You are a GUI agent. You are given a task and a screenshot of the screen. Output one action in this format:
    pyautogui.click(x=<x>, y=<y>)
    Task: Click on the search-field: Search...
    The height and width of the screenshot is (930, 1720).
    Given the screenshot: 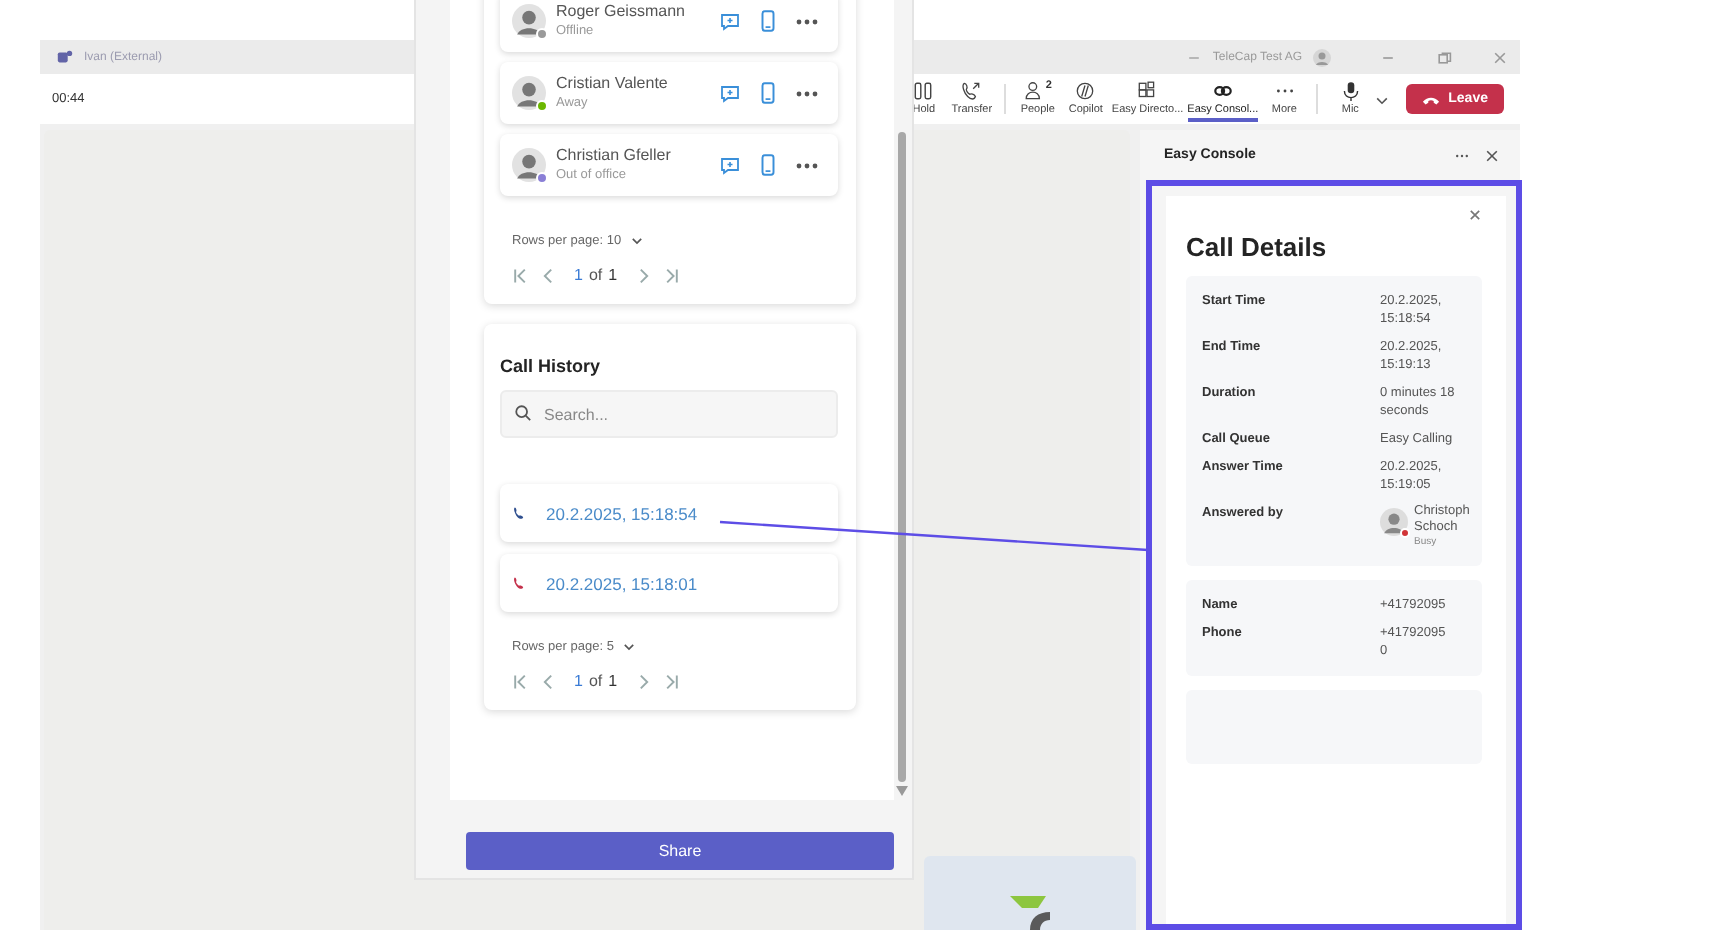 What is the action you would take?
    pyautogui.click(x=669, y=414)
    